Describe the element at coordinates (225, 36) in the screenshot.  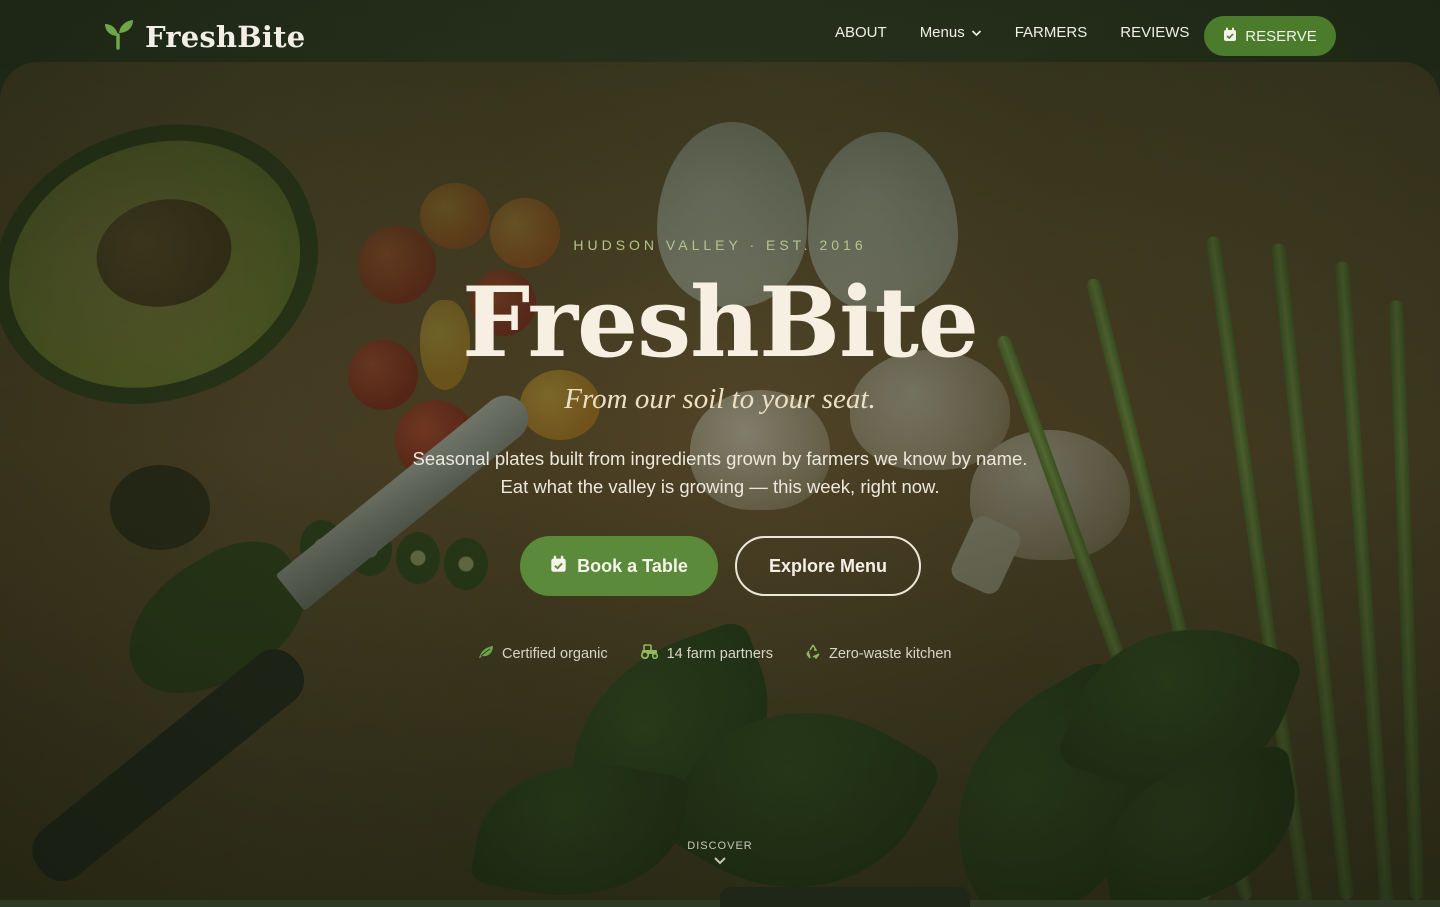
I see `brand-name: FreshBite` at that location.